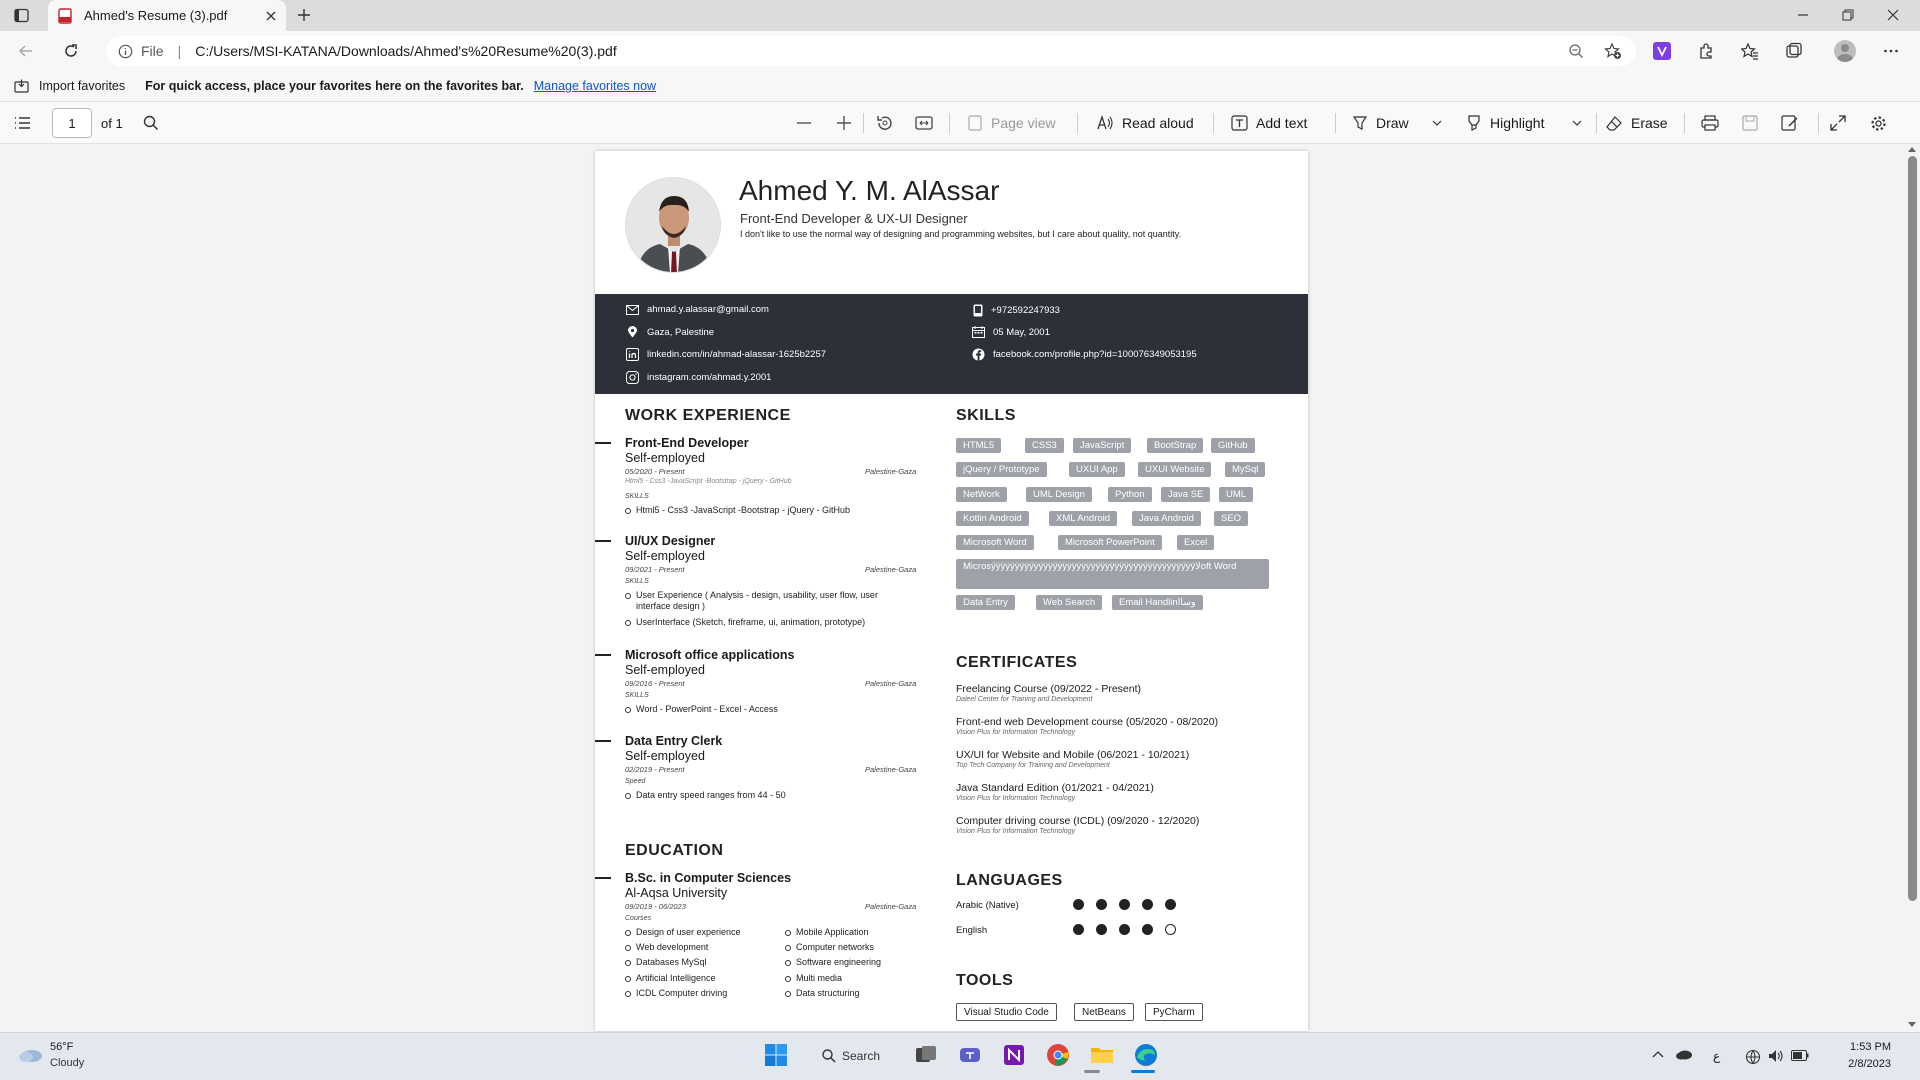 The image size is (1920, 1080). Describe the element at coordinates (1166, 518) in the screenshot. I see `skill-tag: Java Android` at that location.